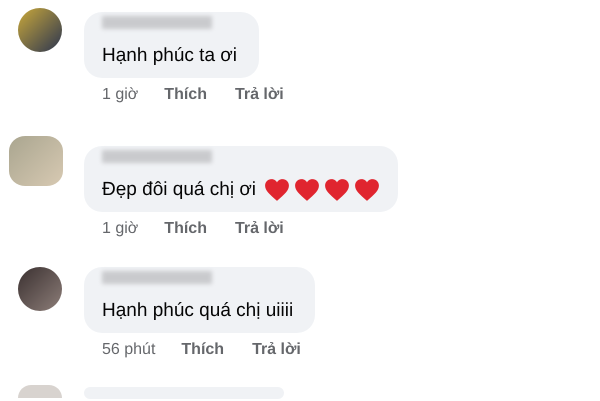 The image size is (600, 401). Describe the element at coordinates (198, 311) in the screenshot. I see `comment-text: Hạnh phúc quá chị uiiii` at that location.